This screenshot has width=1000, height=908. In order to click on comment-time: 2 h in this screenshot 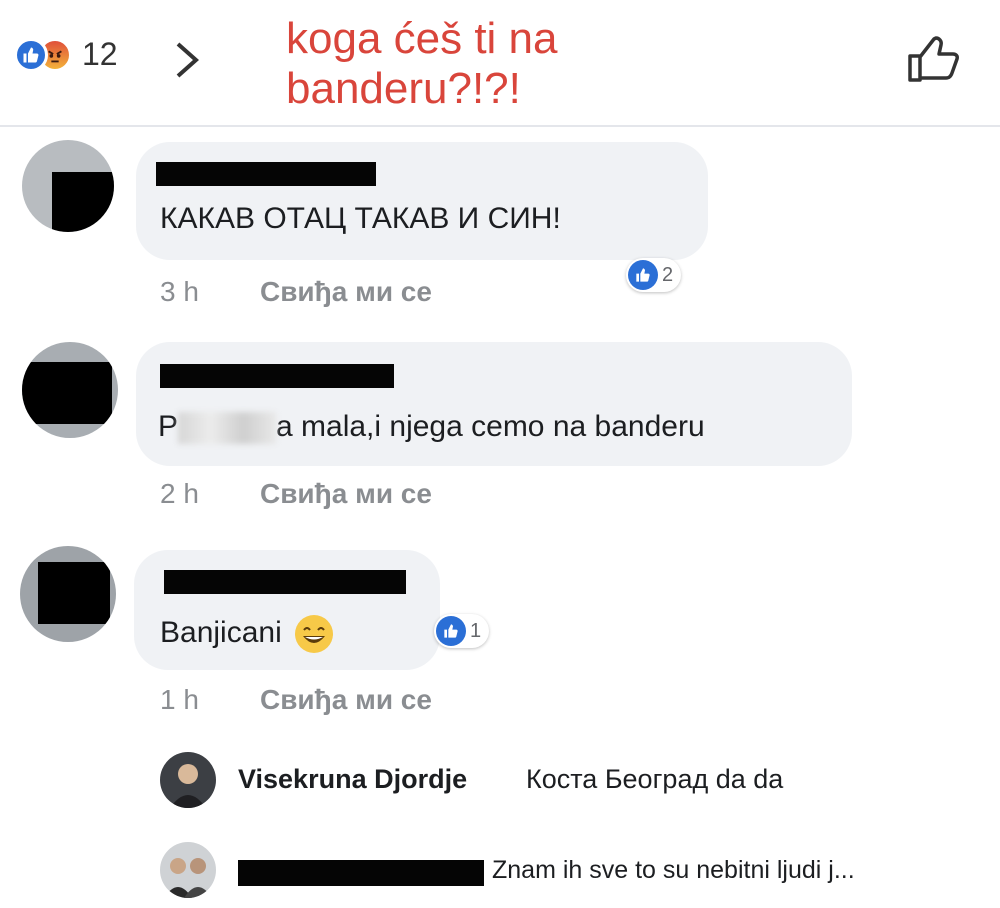, I will do `click(179, 493)`.